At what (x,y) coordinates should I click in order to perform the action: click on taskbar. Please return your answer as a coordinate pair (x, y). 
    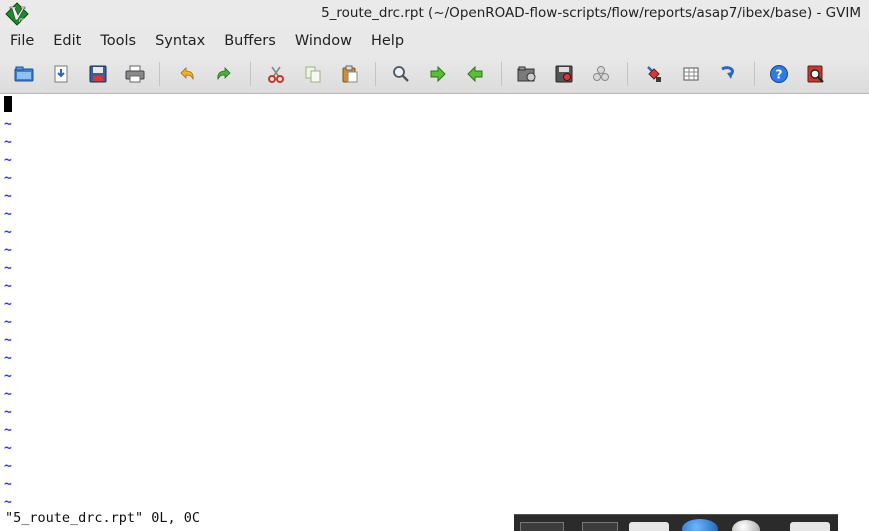
    Looking at the image, I should click on (676, 522).